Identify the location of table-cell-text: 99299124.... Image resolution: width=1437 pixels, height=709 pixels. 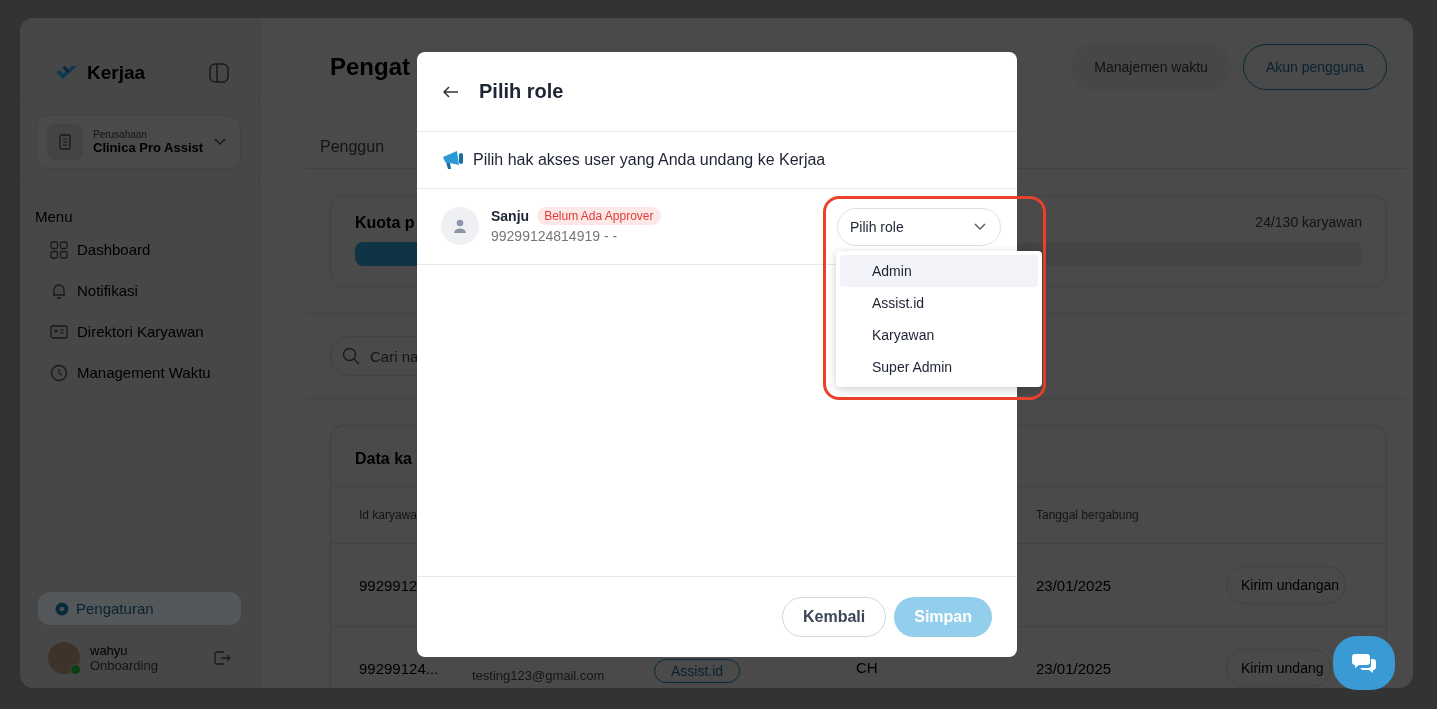
(399, 668).